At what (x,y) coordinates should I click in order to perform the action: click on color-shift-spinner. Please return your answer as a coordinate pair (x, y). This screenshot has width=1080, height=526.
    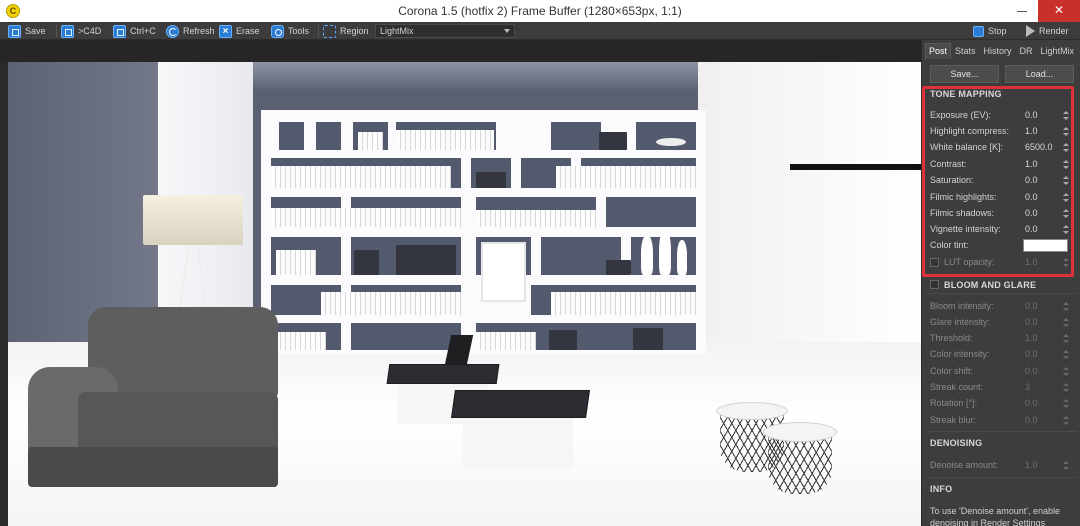
    Looking at the image, I should click on (1066, 372).